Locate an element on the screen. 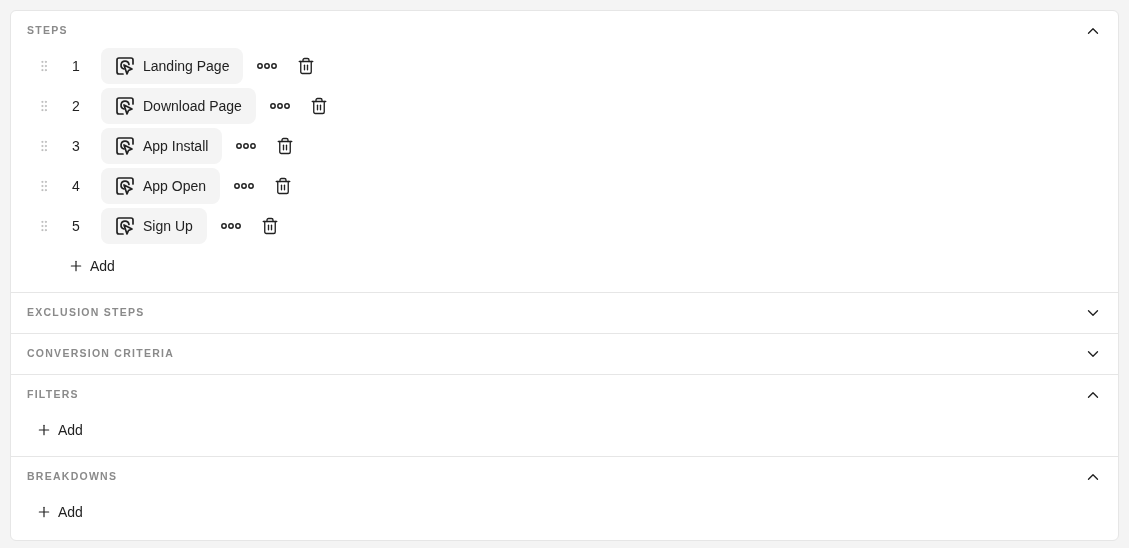  section-title: CONVERSION CRITERIA is located at coordinates (101, 354).